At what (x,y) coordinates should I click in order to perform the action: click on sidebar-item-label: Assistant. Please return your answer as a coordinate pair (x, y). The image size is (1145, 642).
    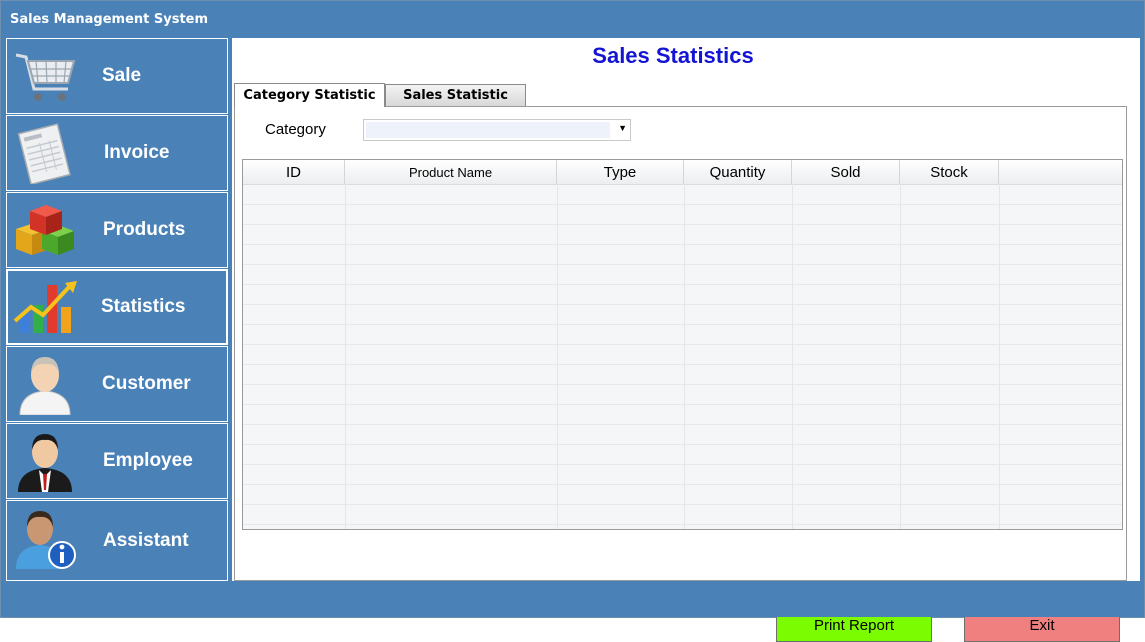
    Looking at the image, I should click on (146, 540).